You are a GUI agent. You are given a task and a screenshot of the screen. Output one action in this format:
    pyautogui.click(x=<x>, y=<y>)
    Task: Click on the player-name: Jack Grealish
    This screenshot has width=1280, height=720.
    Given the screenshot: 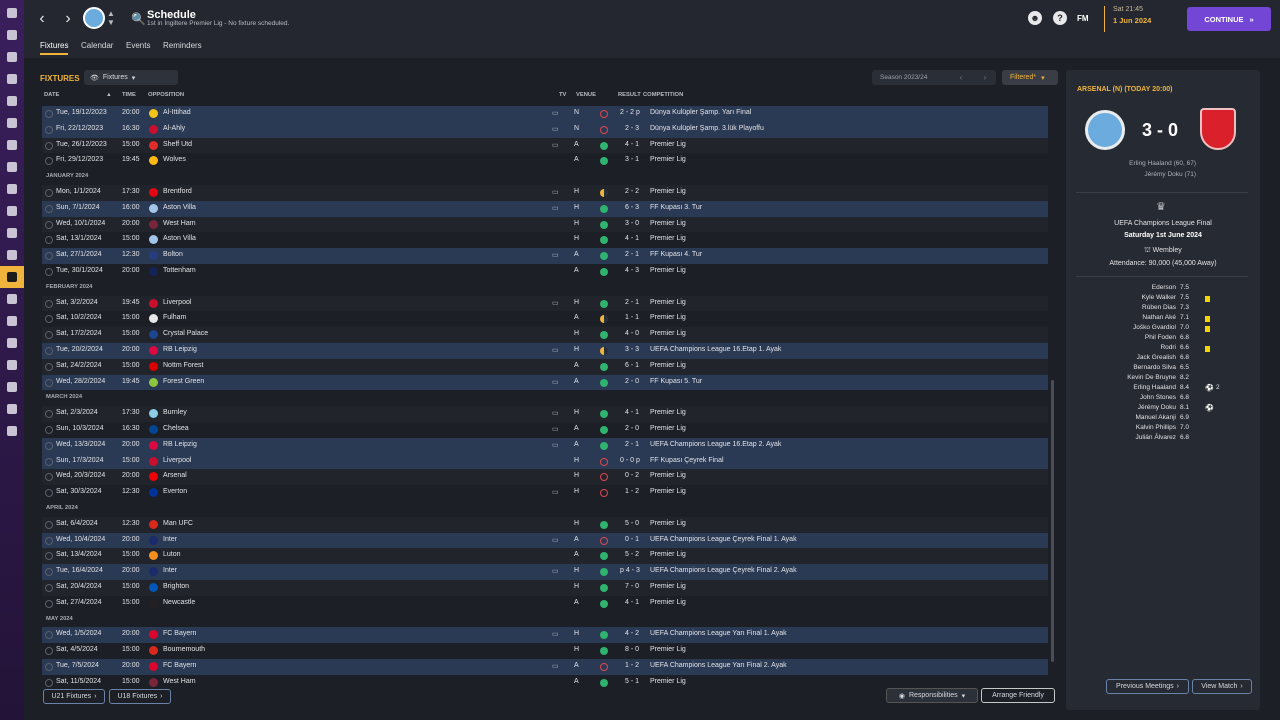 What is the action you would take?
    pyautogui.click(x=1156, y=357)
    